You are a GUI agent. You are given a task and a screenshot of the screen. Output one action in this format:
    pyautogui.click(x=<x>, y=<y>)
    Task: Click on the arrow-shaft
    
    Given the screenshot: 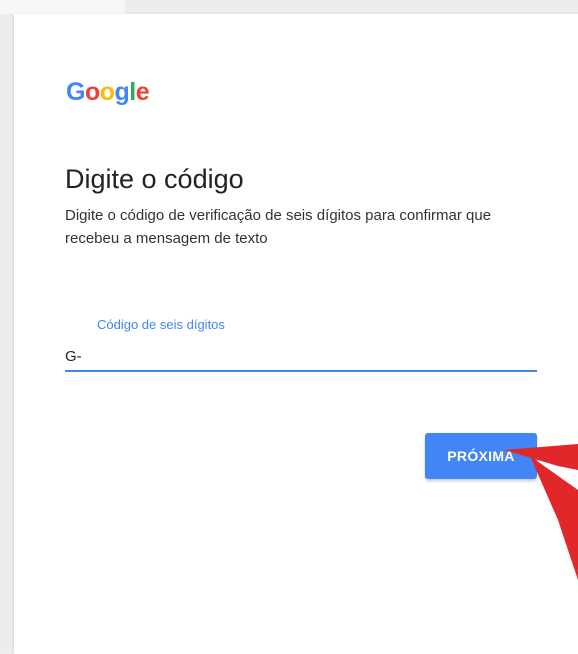 What is the action you would take?
    pyautogui.click(x=554, y=518)
    